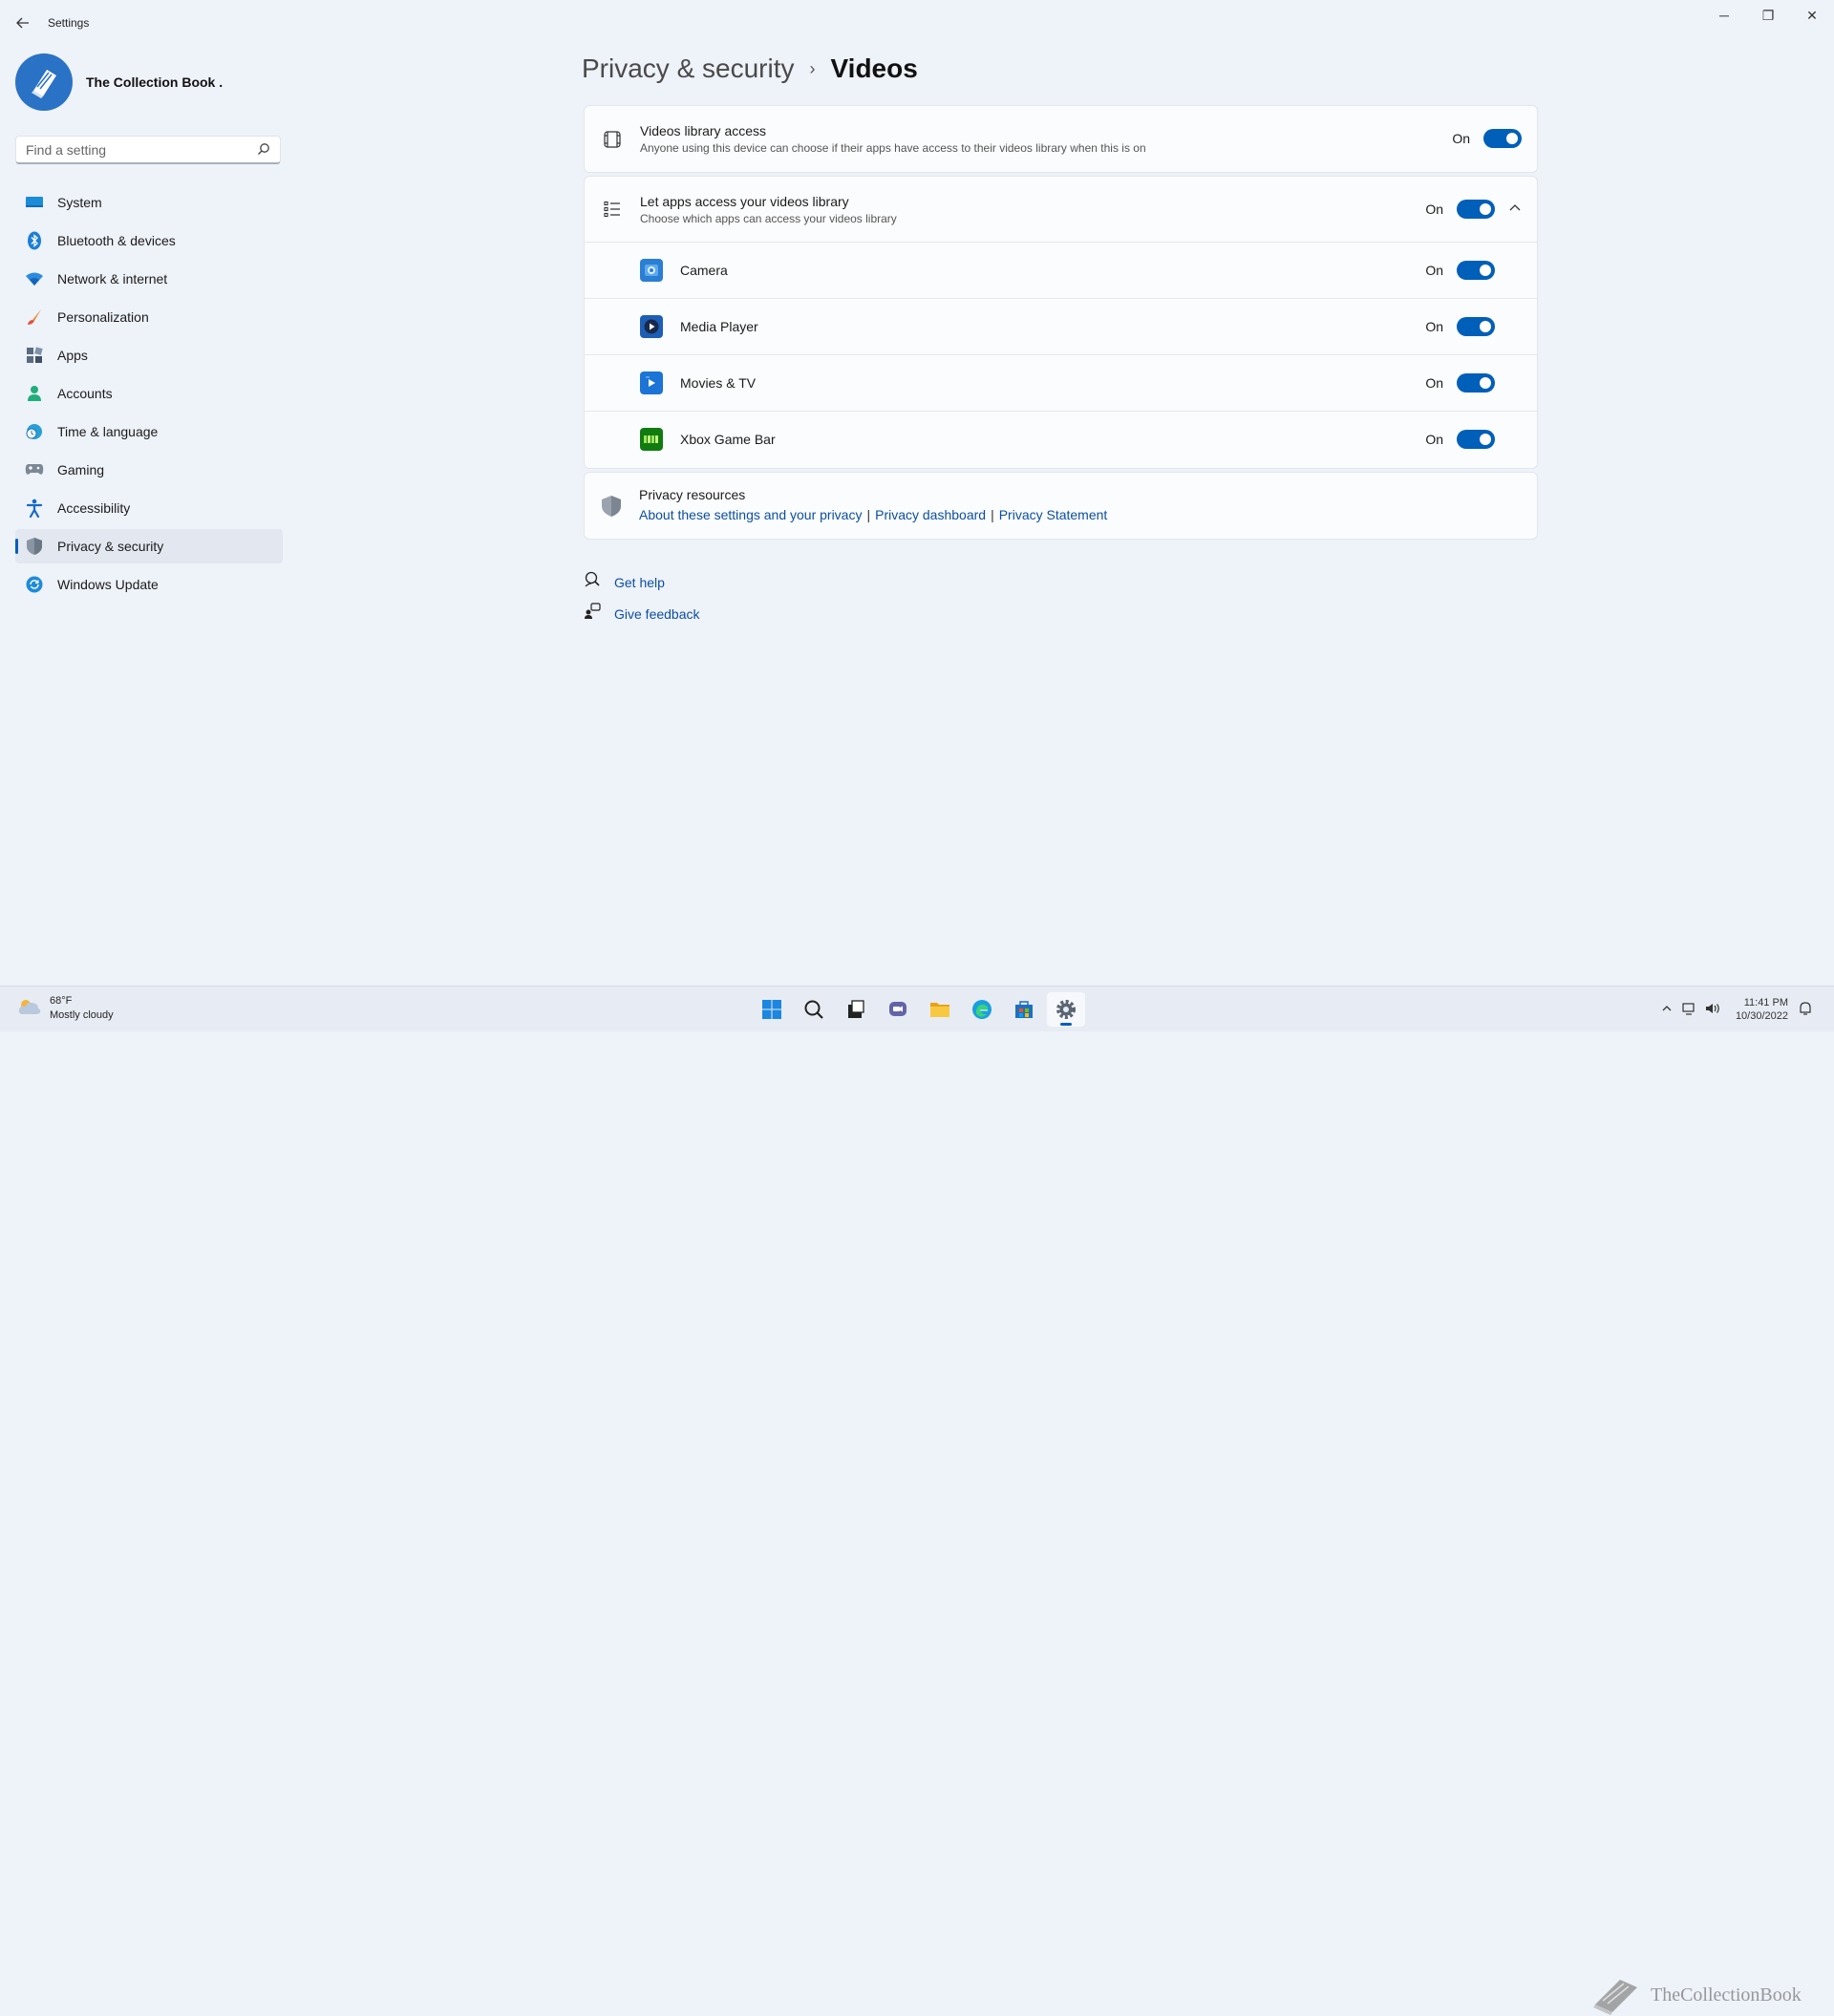 Image resolution: width=1834 pixels, height=2016 pixels. I want to click on clock-globe-icon, so click(34, 431).